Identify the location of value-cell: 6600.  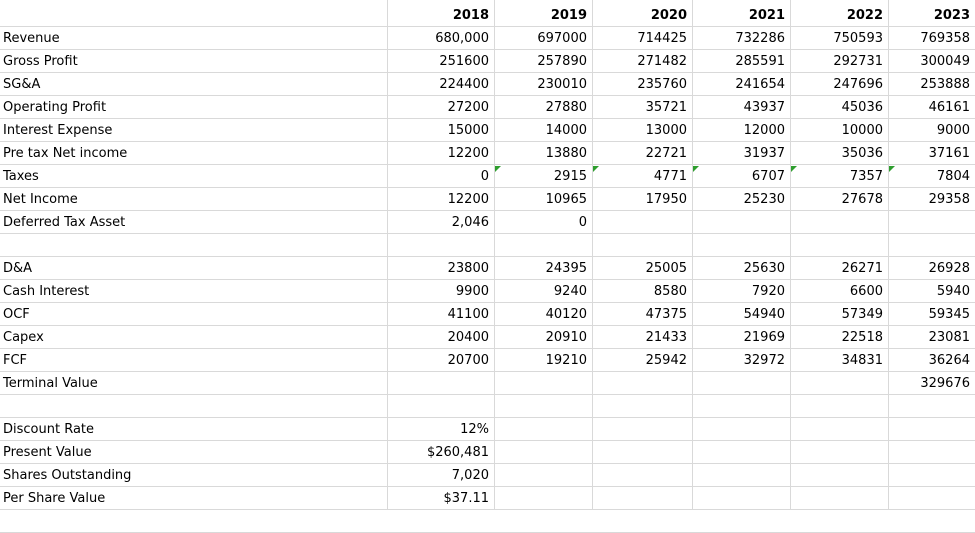
(839, 291).